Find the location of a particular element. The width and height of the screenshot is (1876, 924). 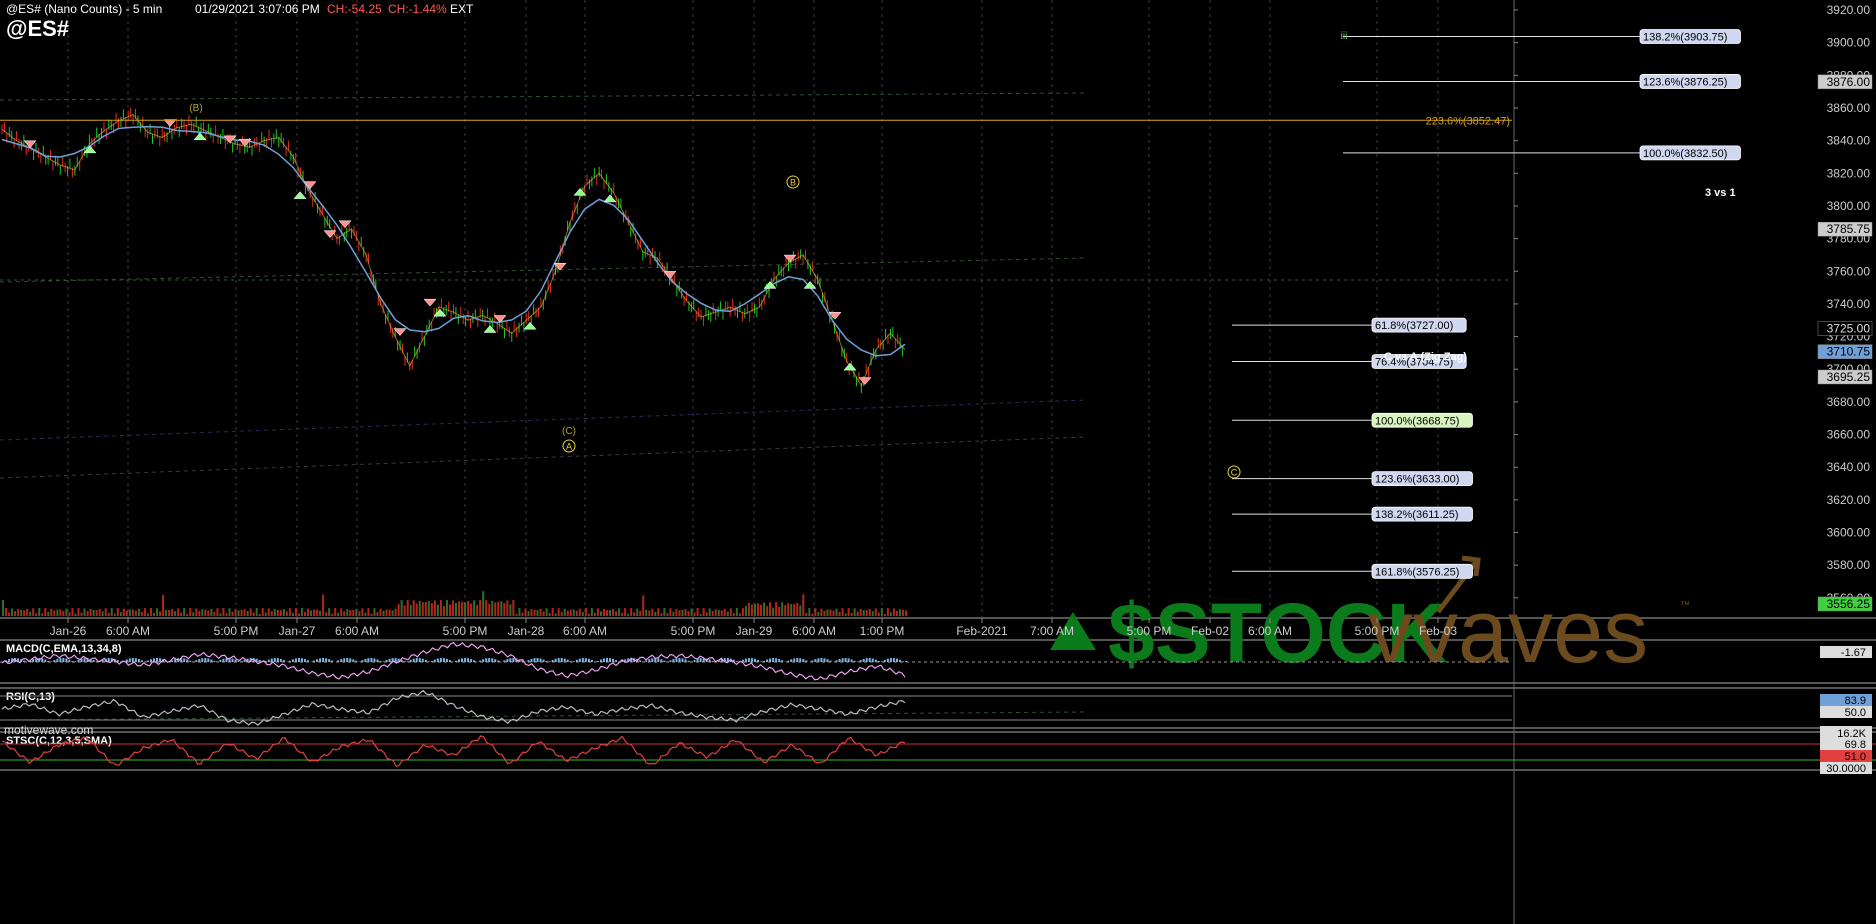

indicator-line is located at coordinates (453, 751).